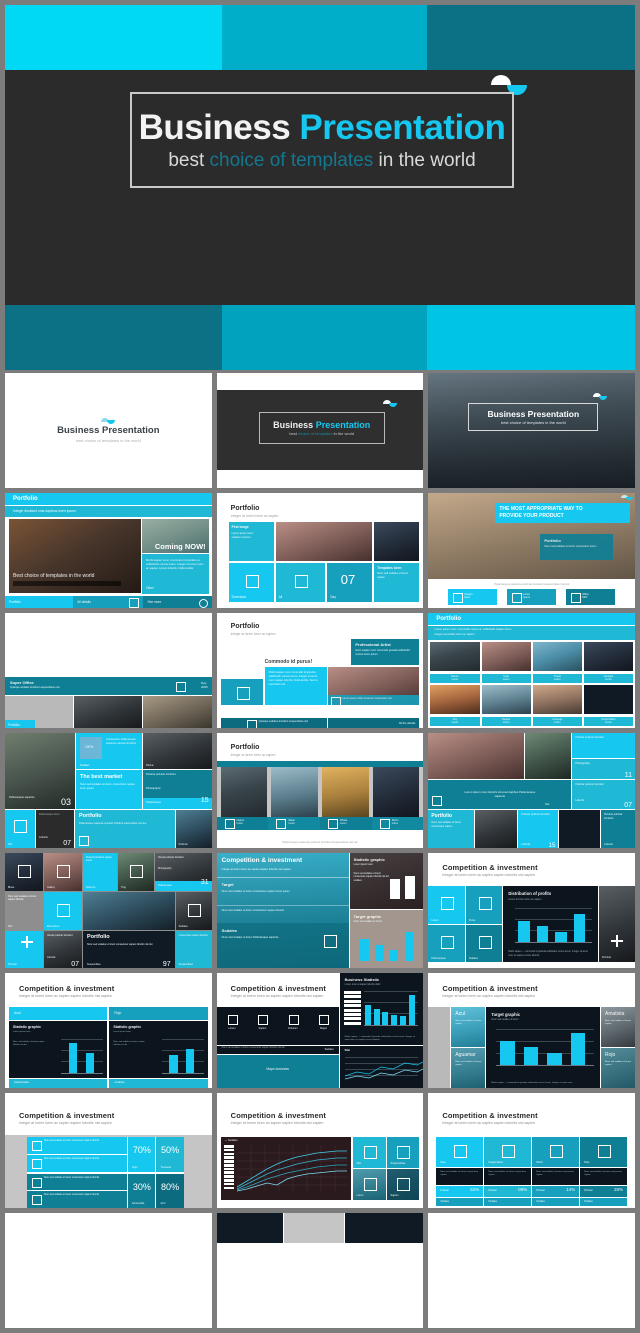 This screenshot has width=640, height=1333. What do you see at coordinates (604, 745) in the screenshot?
I see `tile: Pulvinar pulvinar tincidunt` at bounding box center [604, 745].